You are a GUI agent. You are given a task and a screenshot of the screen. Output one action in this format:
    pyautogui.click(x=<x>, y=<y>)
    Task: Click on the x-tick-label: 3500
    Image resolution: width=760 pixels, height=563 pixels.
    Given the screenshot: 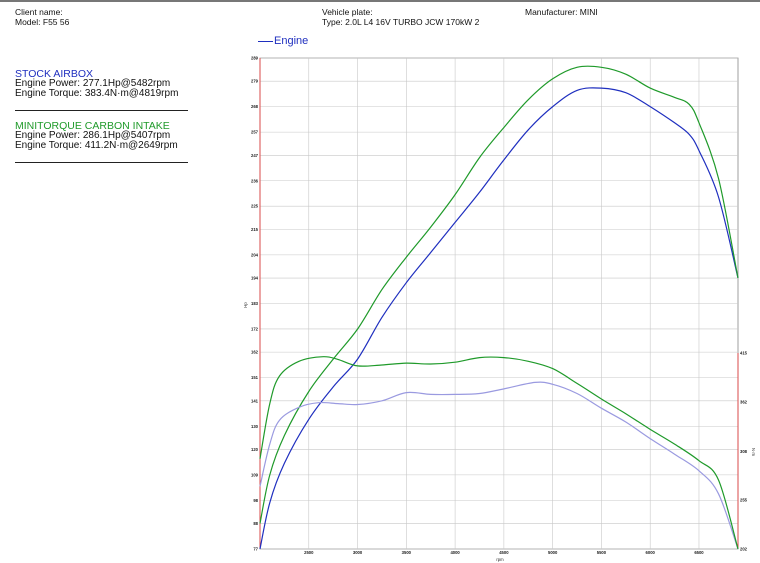 What is the action you would take?
    pyautogui.click(x=407, y=552)
    